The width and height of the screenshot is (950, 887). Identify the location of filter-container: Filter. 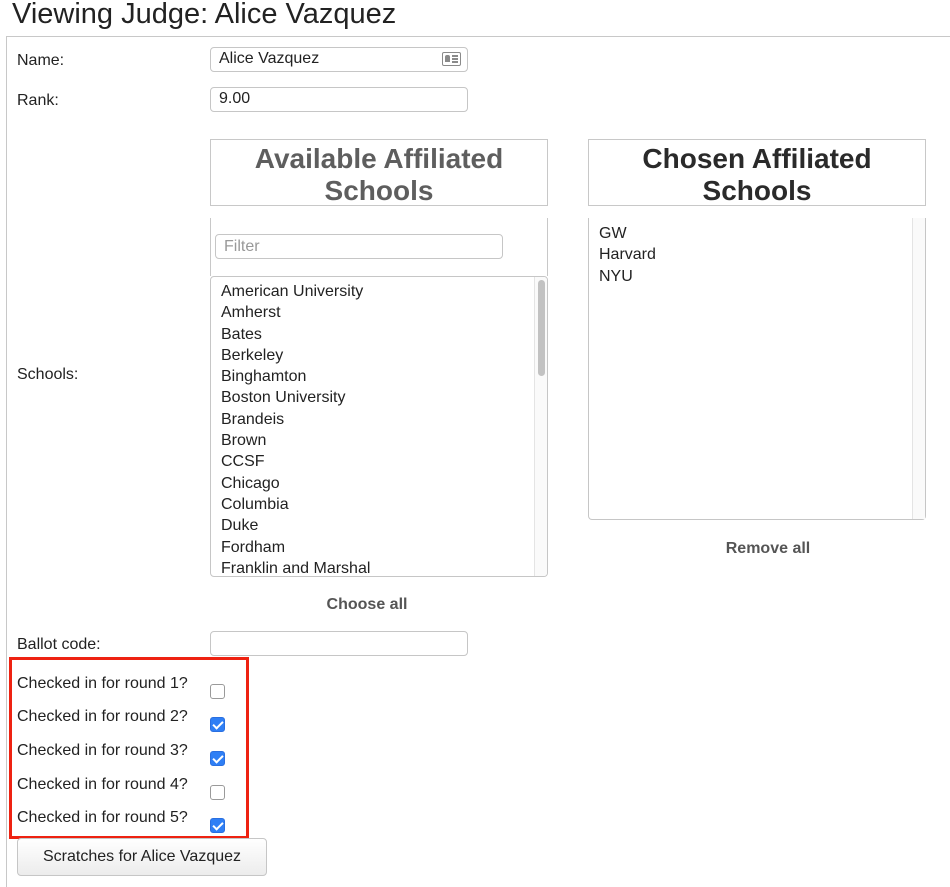
(379, 247).